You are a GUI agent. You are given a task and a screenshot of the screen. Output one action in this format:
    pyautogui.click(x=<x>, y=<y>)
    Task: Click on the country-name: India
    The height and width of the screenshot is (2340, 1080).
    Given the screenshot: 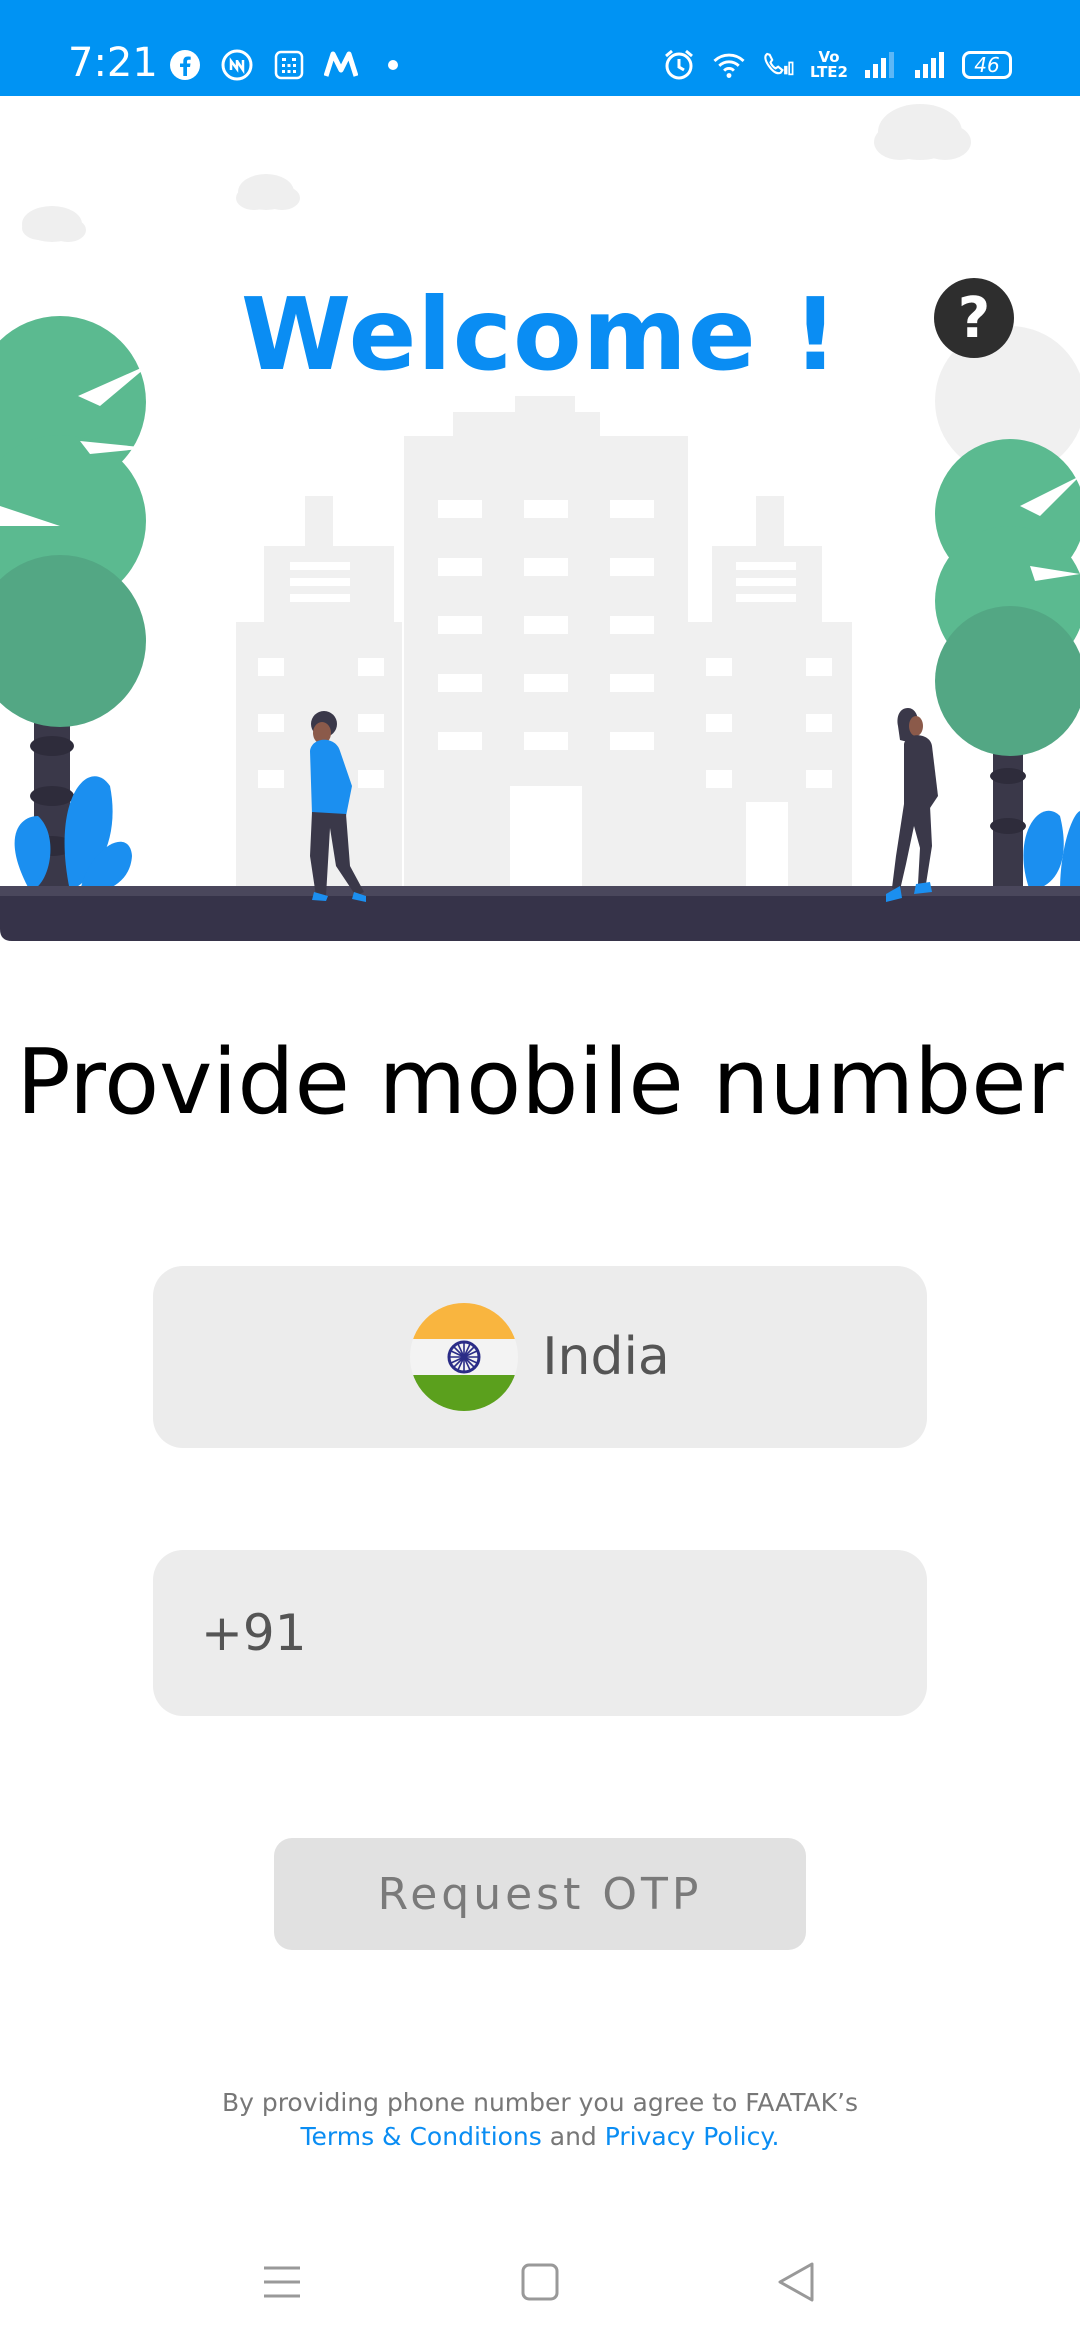 What is the action you would take?
    pyautogui.click(x=606, y=1357)
    